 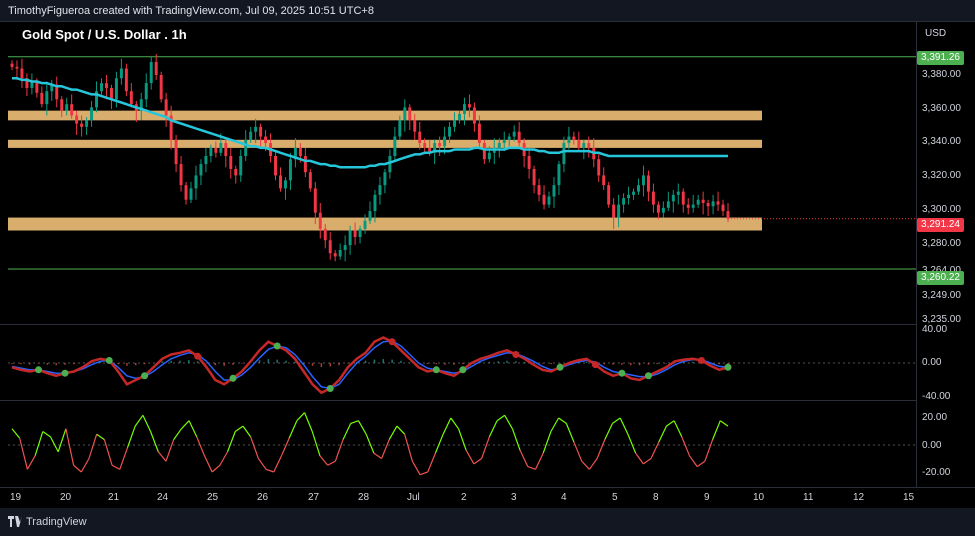 I want to click on time-label: 21, so click(x=114, y=497).